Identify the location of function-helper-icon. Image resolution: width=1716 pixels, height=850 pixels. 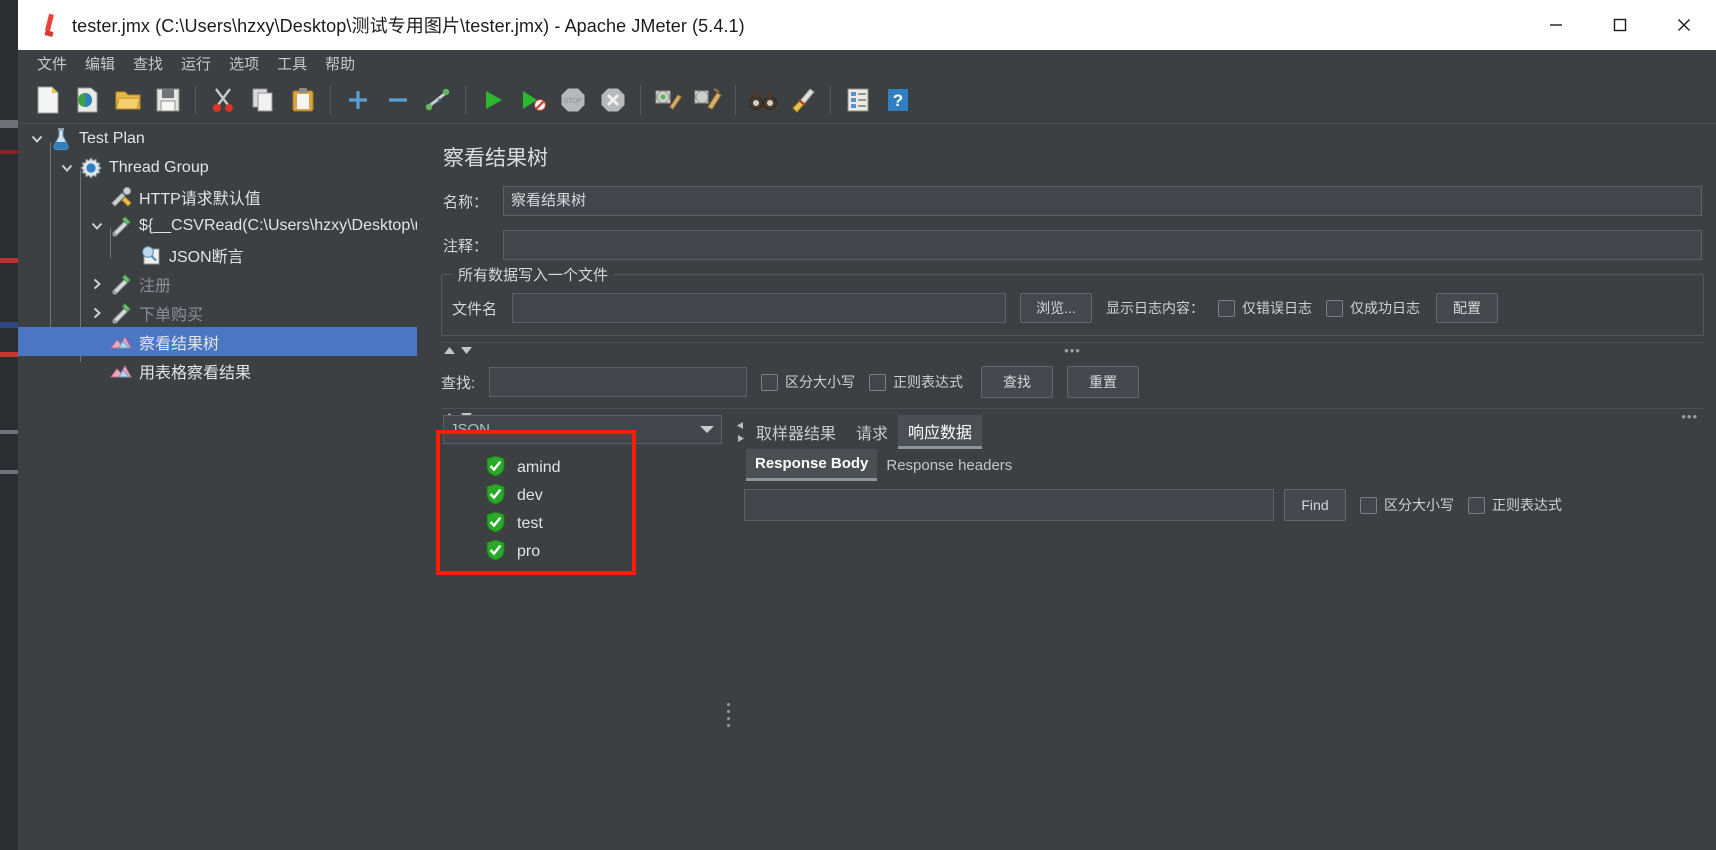
(858, 100).